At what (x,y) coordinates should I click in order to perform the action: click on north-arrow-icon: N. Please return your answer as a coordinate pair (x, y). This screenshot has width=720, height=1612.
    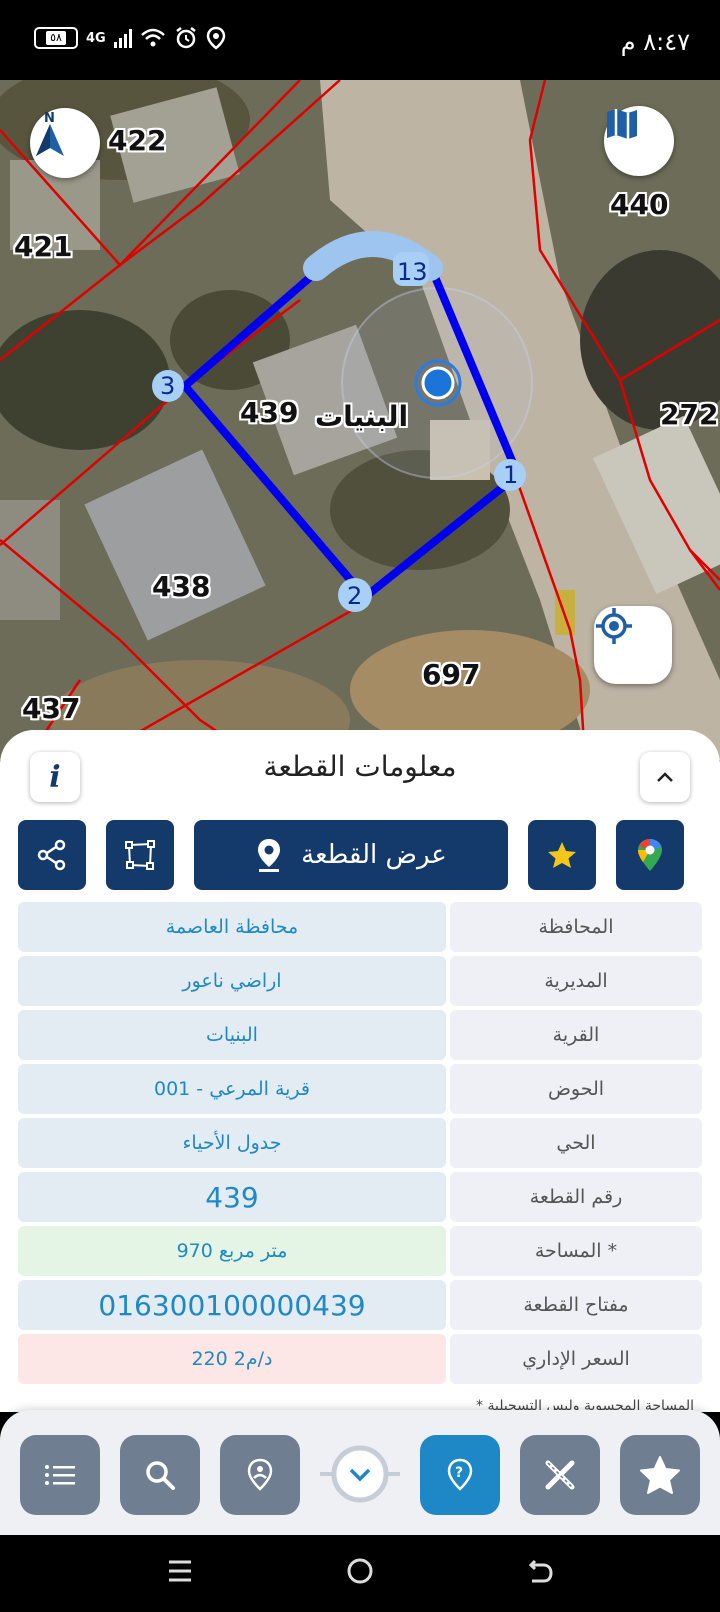
    Looking at the image, I should click on (50, 133).